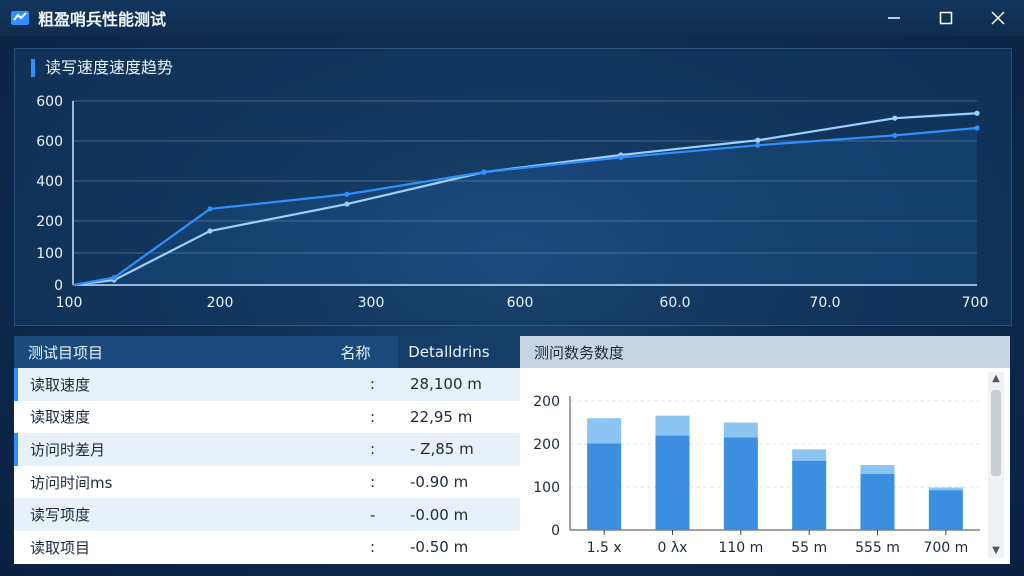  I want to click on table-header: 测试目项目 名称 Detalldrins, so click(267, 352).